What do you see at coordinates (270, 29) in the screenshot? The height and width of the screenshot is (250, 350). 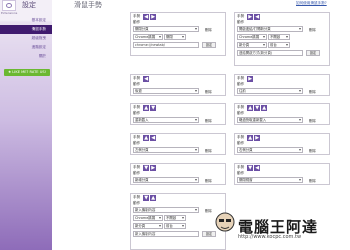 I see `action-select: 開啟連結/打開新分頁` at bounding box center [270, 29].